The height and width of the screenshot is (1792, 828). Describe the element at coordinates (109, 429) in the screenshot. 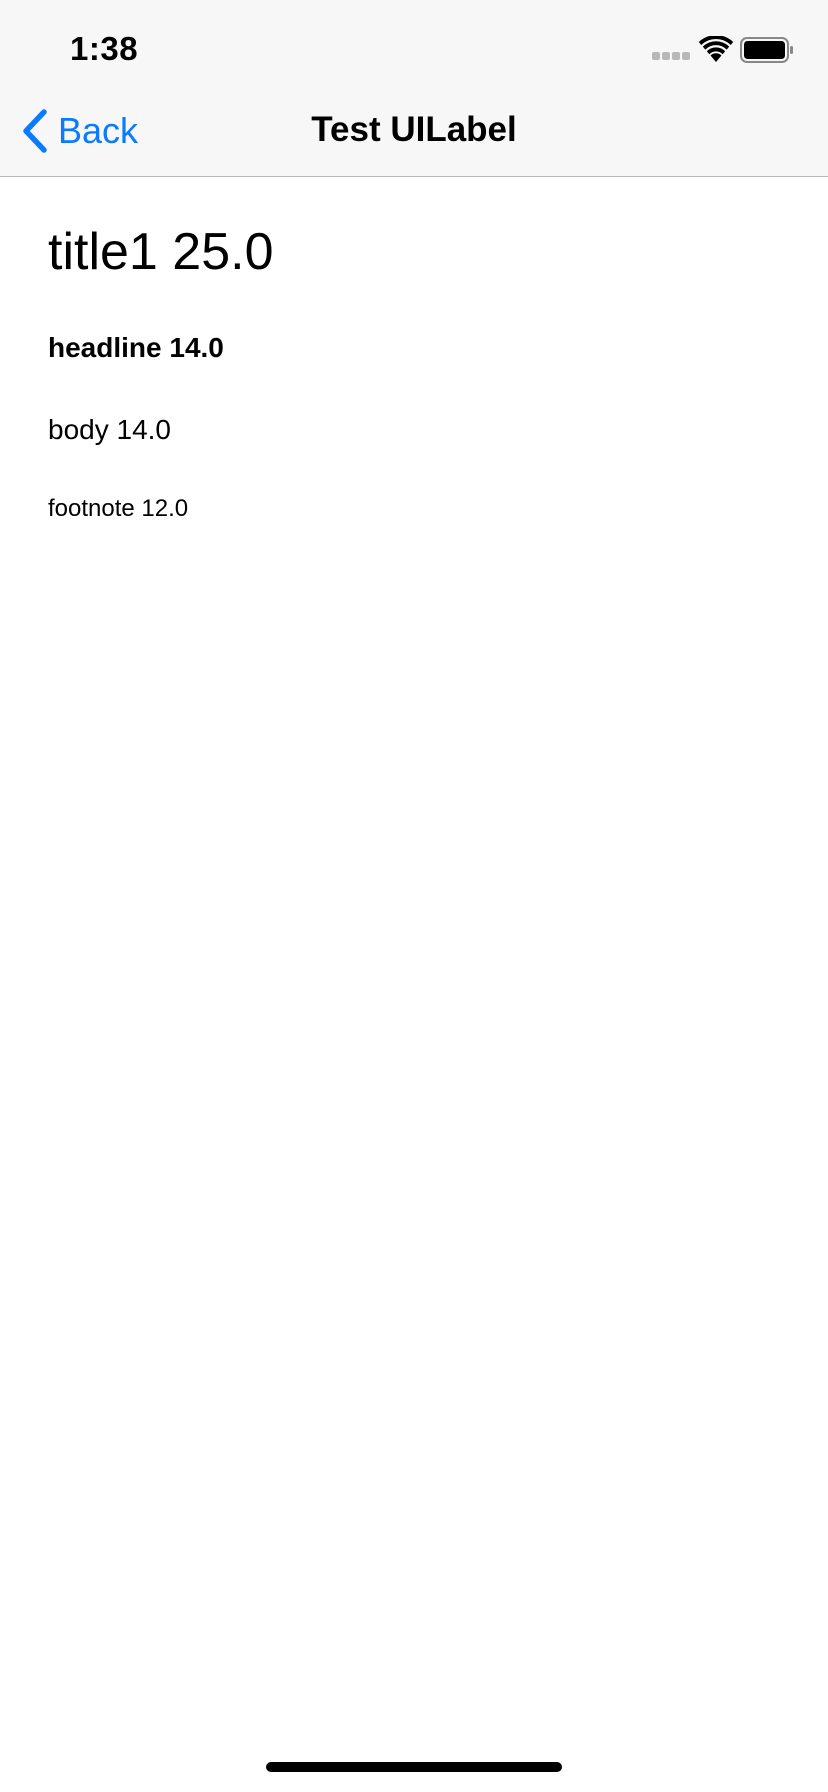

I see `body-label: body 14.0` at that location.